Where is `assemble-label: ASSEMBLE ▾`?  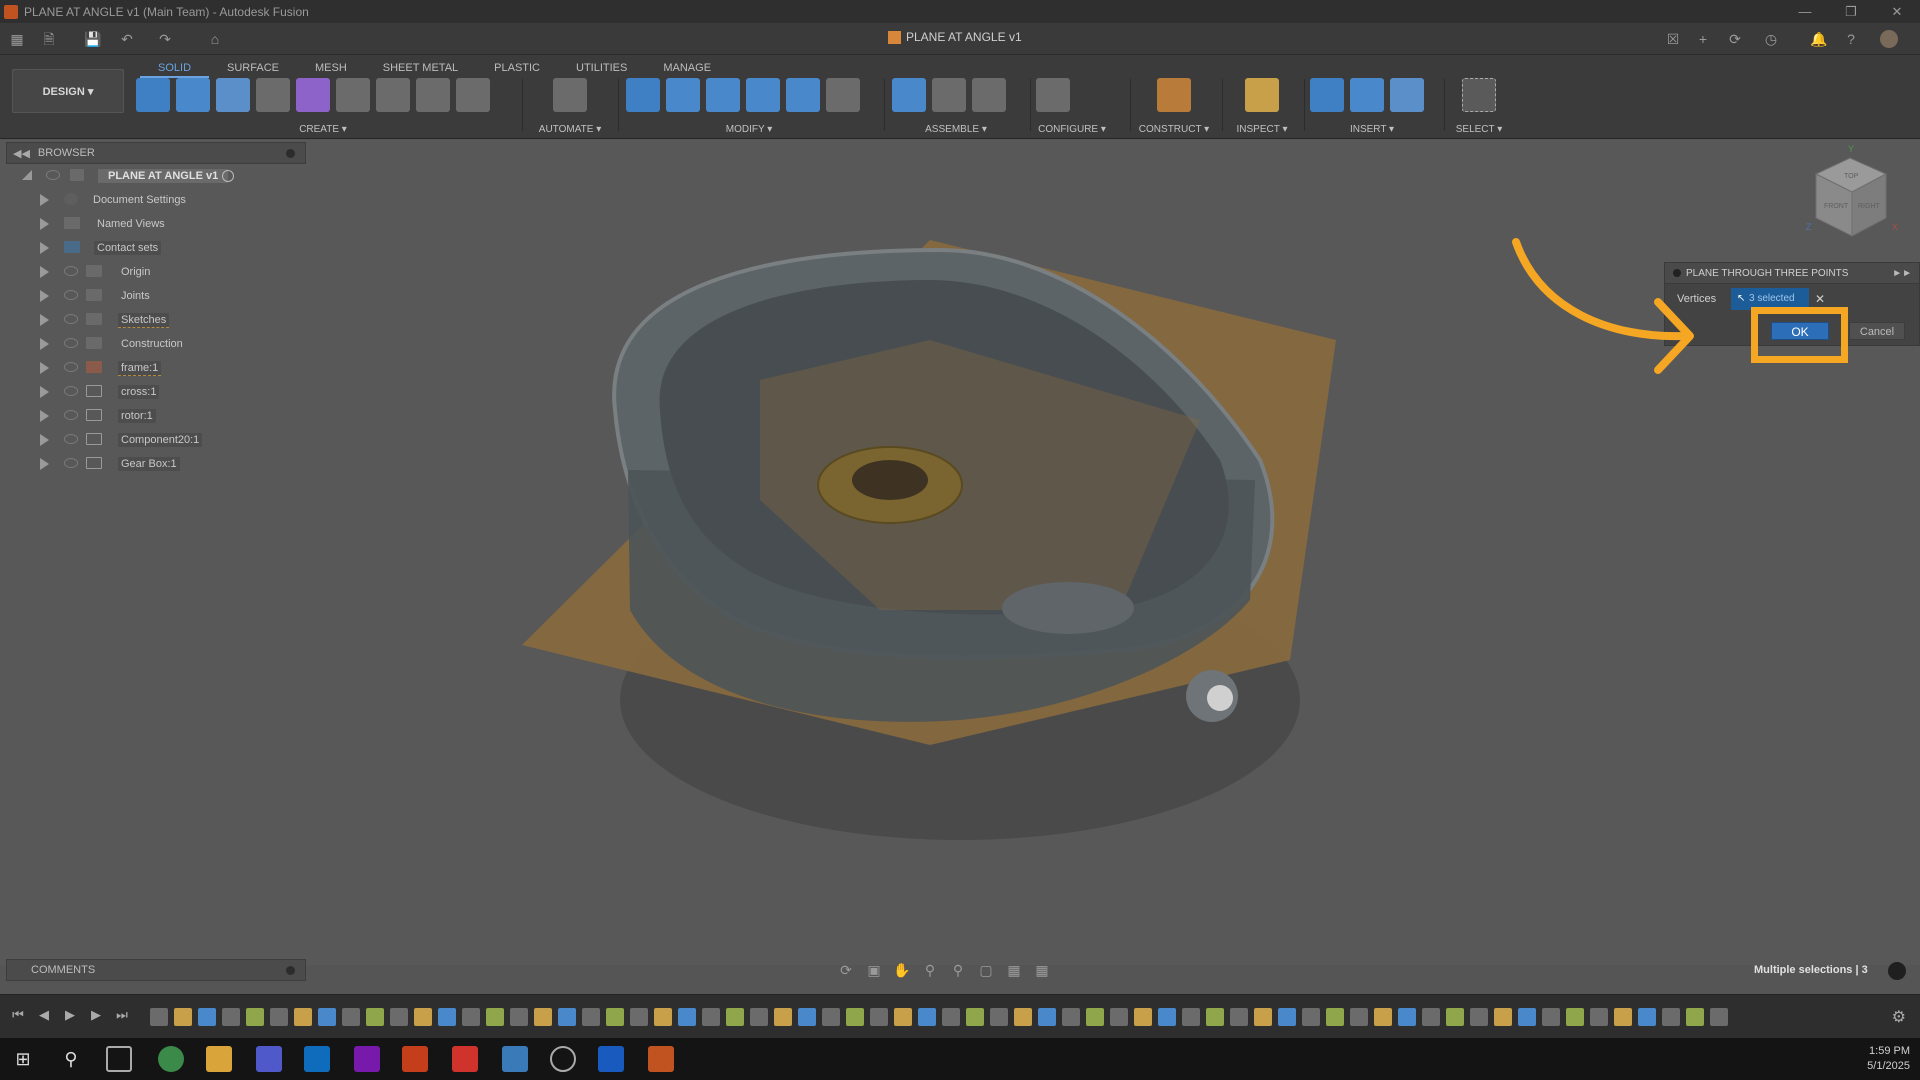 assemble-label: ASSEMBLE ▾ is located at coordinates (956, 129).